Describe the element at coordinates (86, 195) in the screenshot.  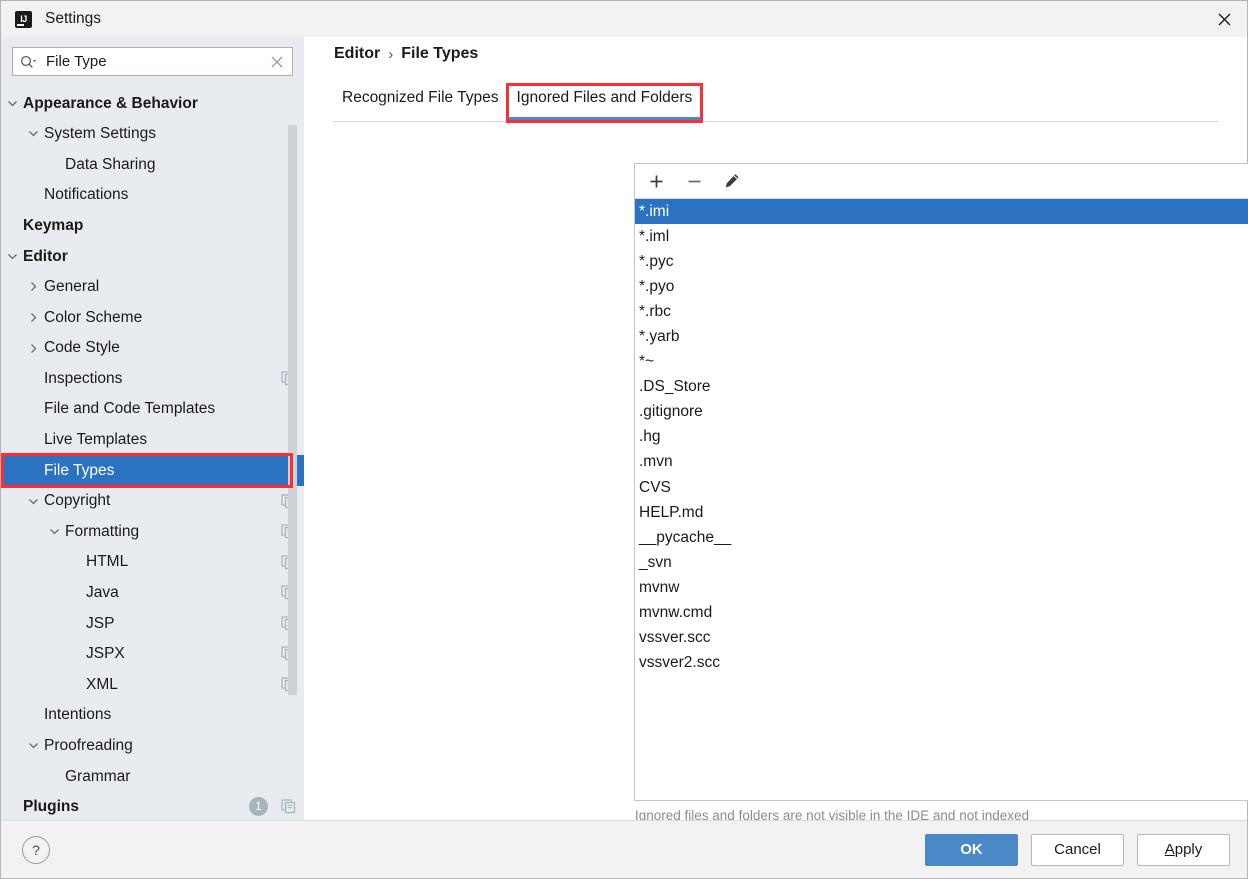
I see `sidebar-item-label: Notifications` at that location.